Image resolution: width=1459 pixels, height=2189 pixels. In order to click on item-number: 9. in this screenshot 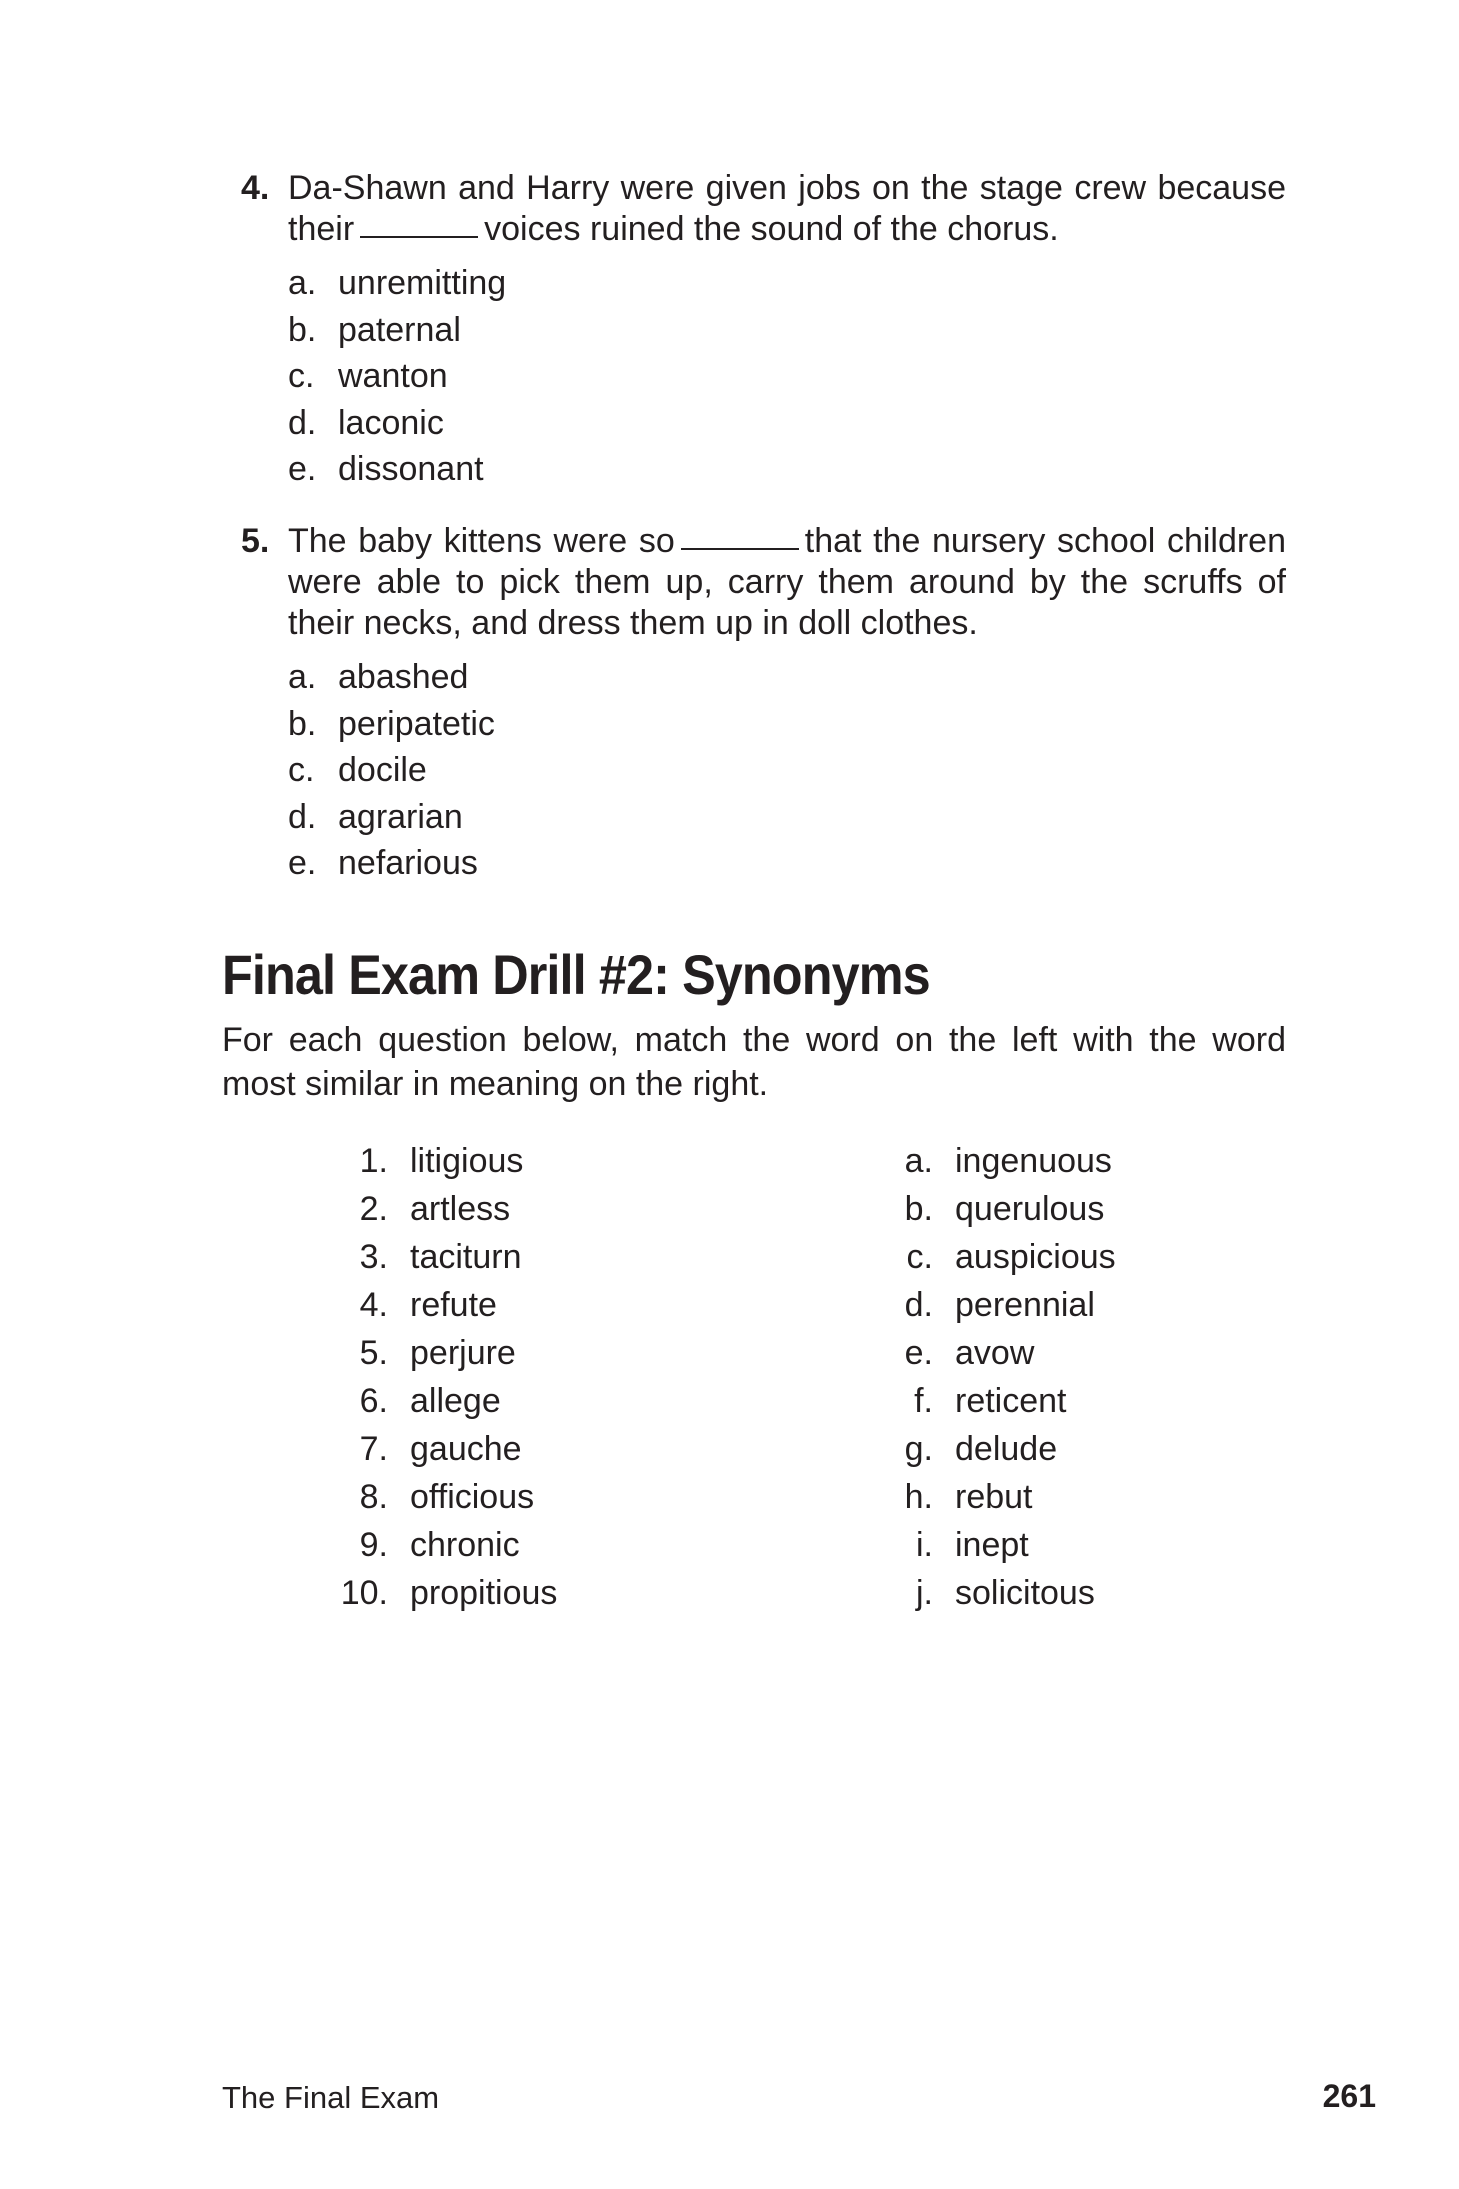, I will do `click(373, 1545)`.